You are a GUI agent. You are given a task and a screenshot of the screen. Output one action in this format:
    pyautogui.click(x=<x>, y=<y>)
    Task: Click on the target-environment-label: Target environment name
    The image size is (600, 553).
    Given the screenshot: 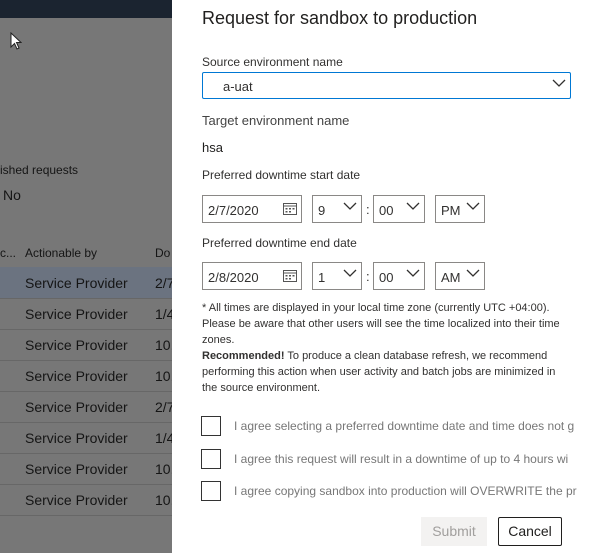 What is the action you would take?
    pyautogui.click(x=276, y=120)
    